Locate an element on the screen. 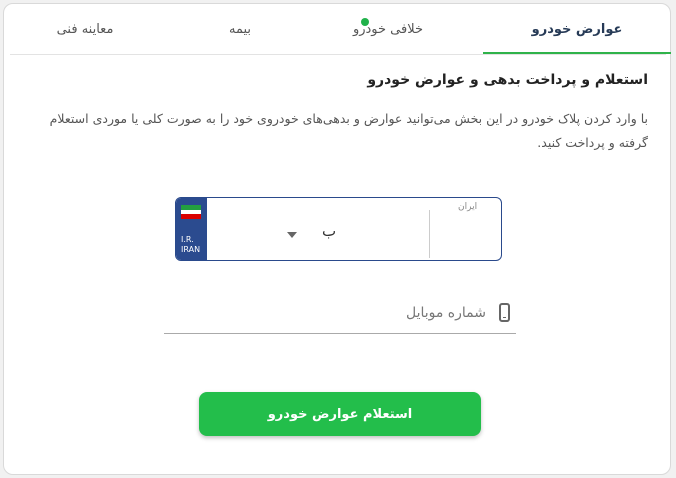  tab-bar: عوارض خودرو خلافی خودرو بیمه معاینه فنی is located at coordinates (340, 29).